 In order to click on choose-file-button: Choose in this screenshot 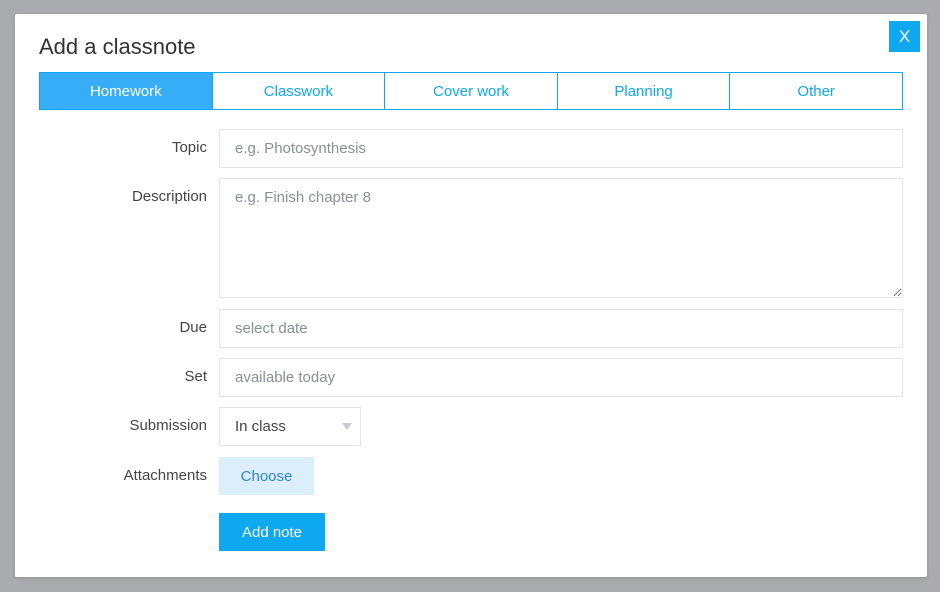, I will do `click(266, 476)`.